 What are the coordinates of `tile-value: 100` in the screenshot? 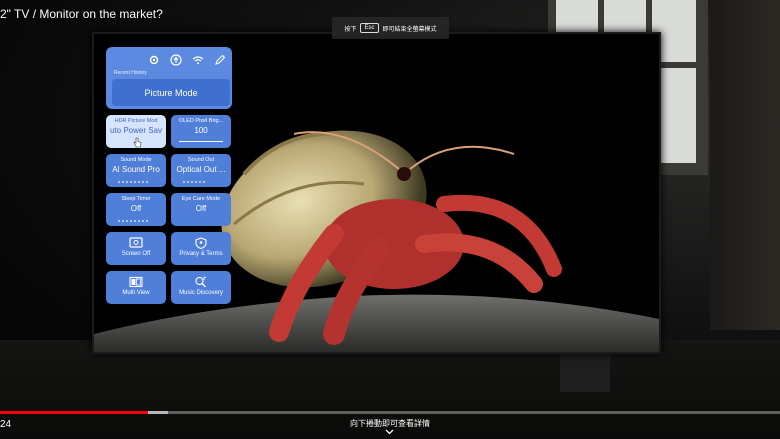 It's located at (201, 130).